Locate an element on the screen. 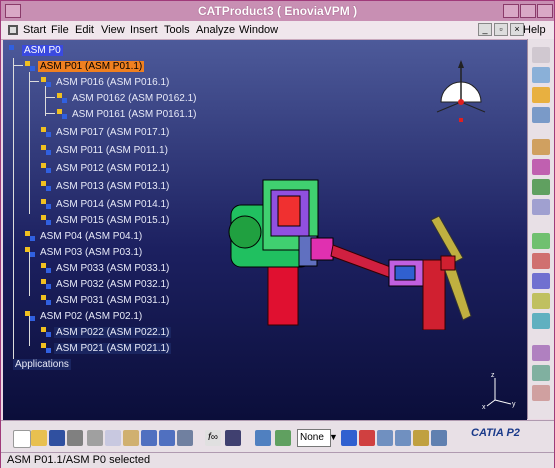 The width and height of the screenshot is (555, 468). minimize-icon is located at coordinates (511, 11).